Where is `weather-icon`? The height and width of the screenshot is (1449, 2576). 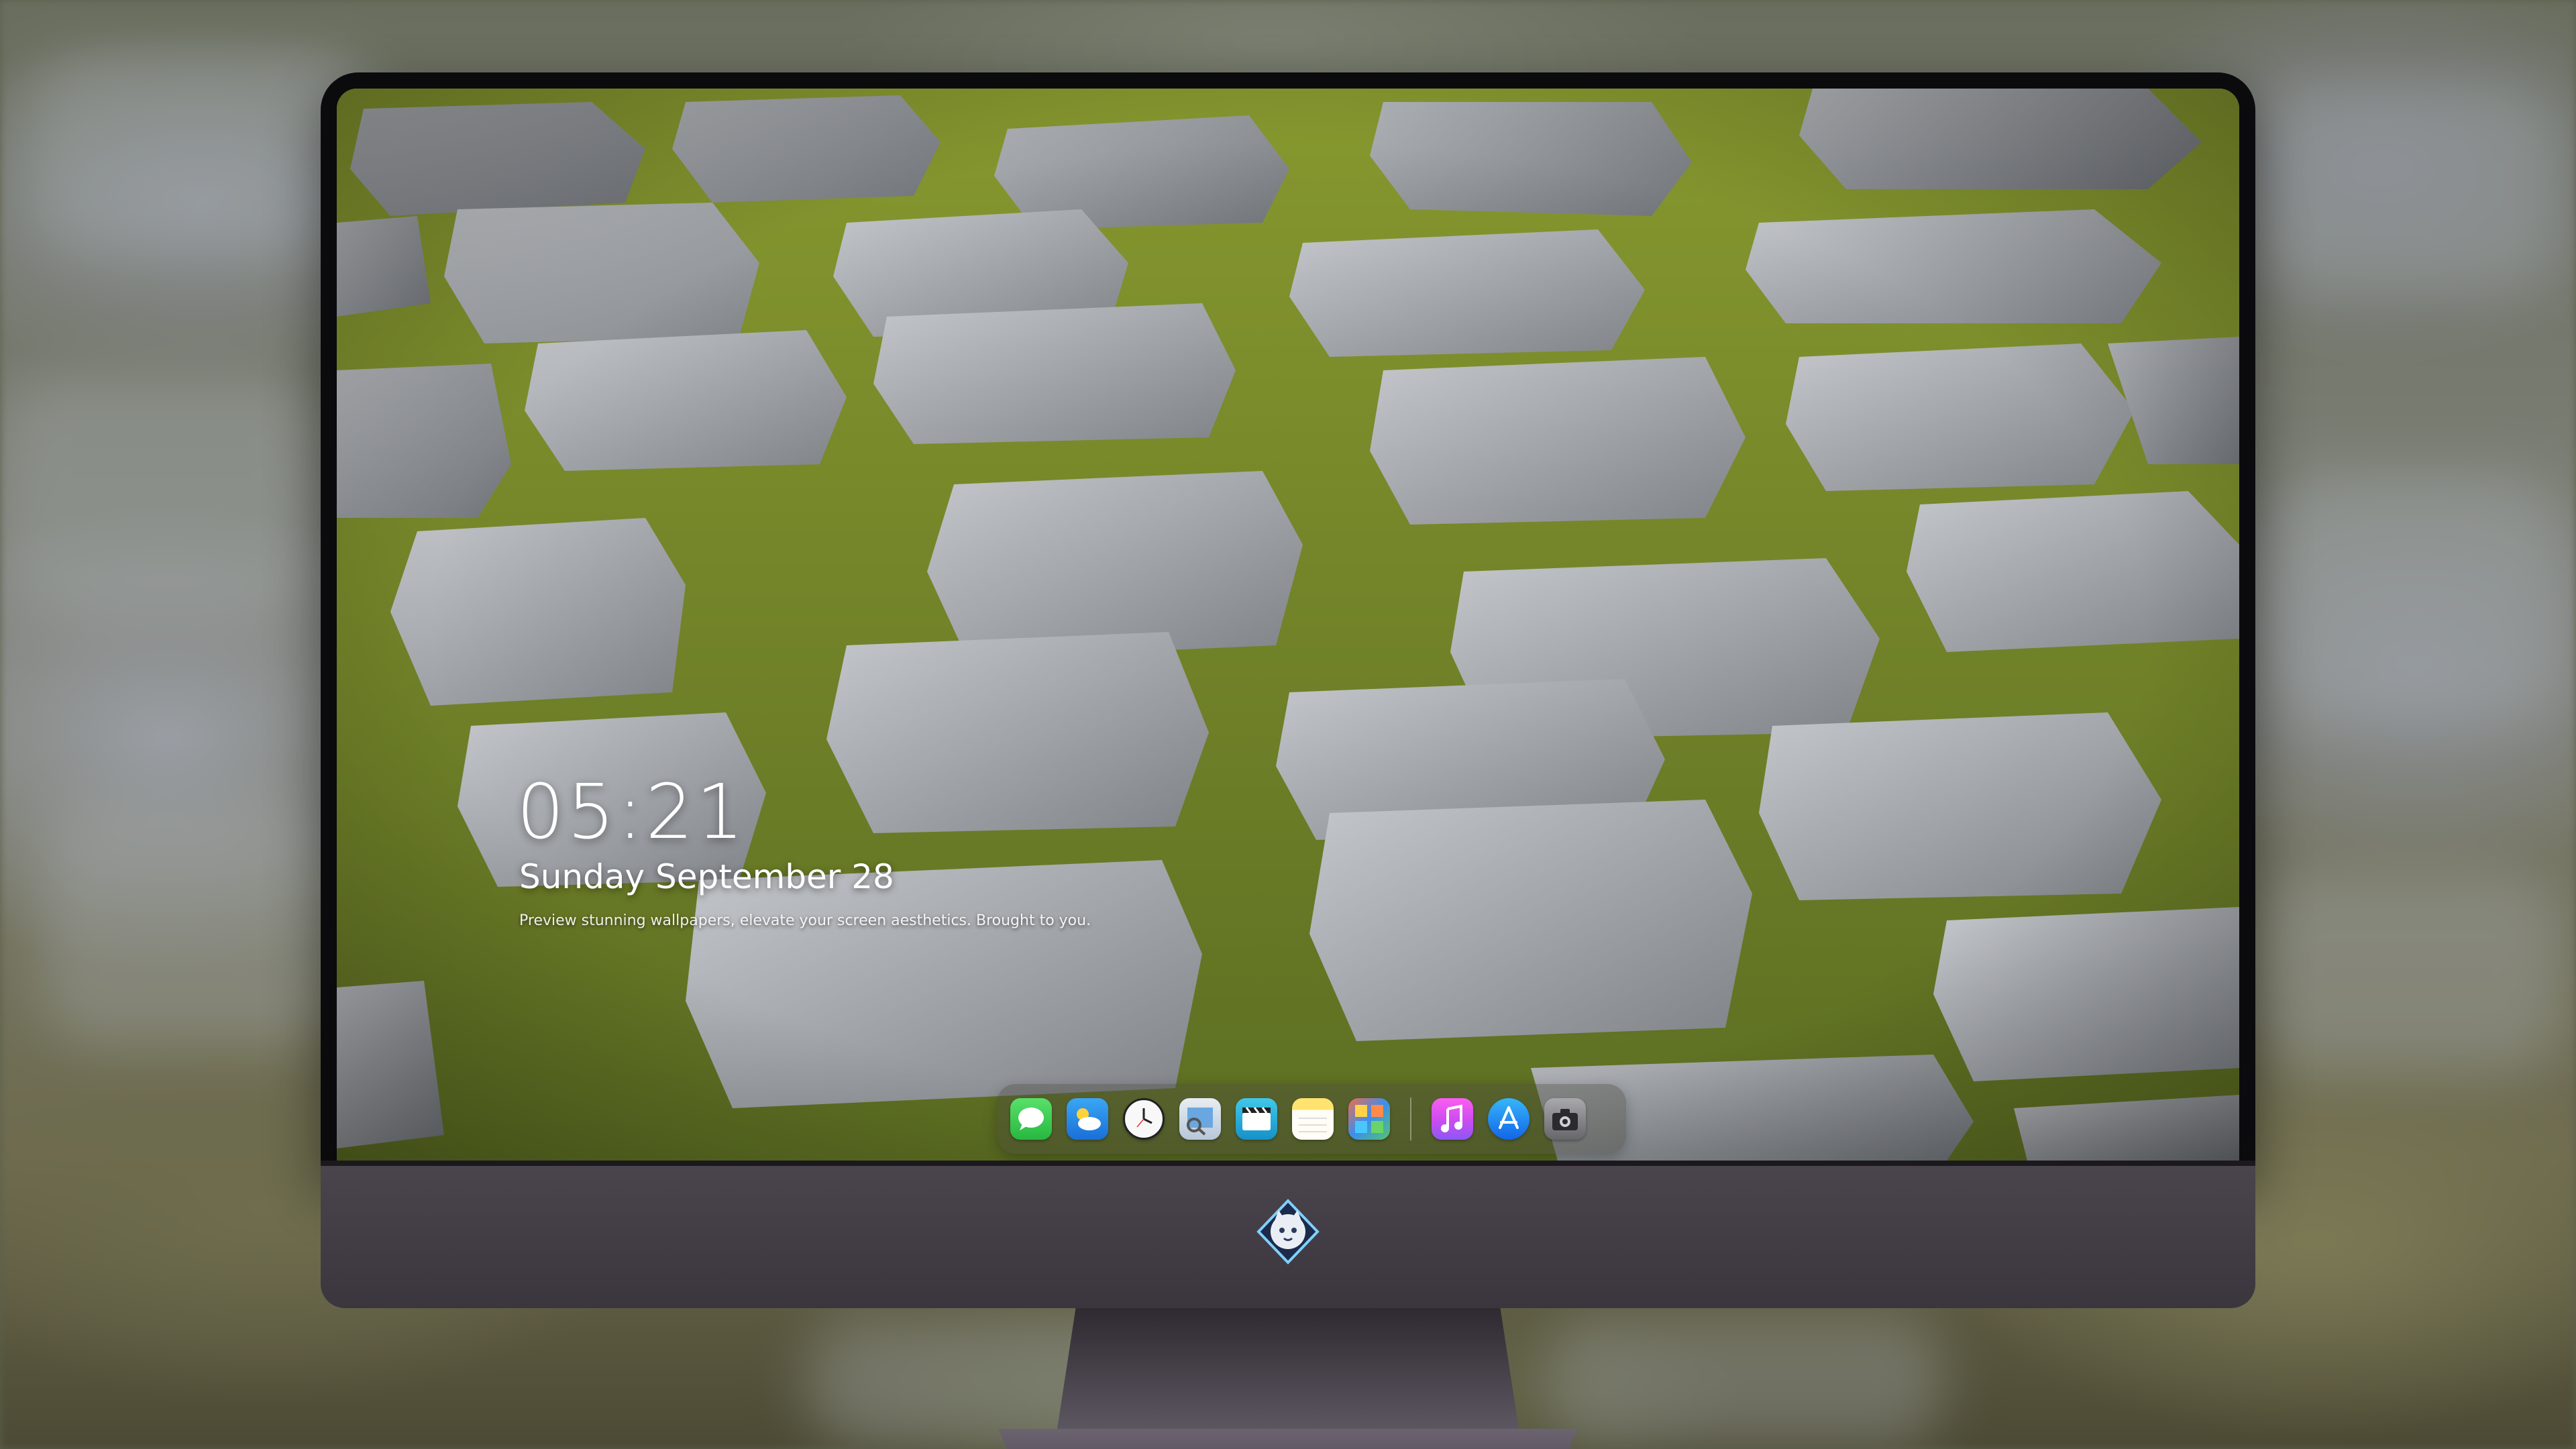
weather-icon is located at coordinates (1087, 1119).